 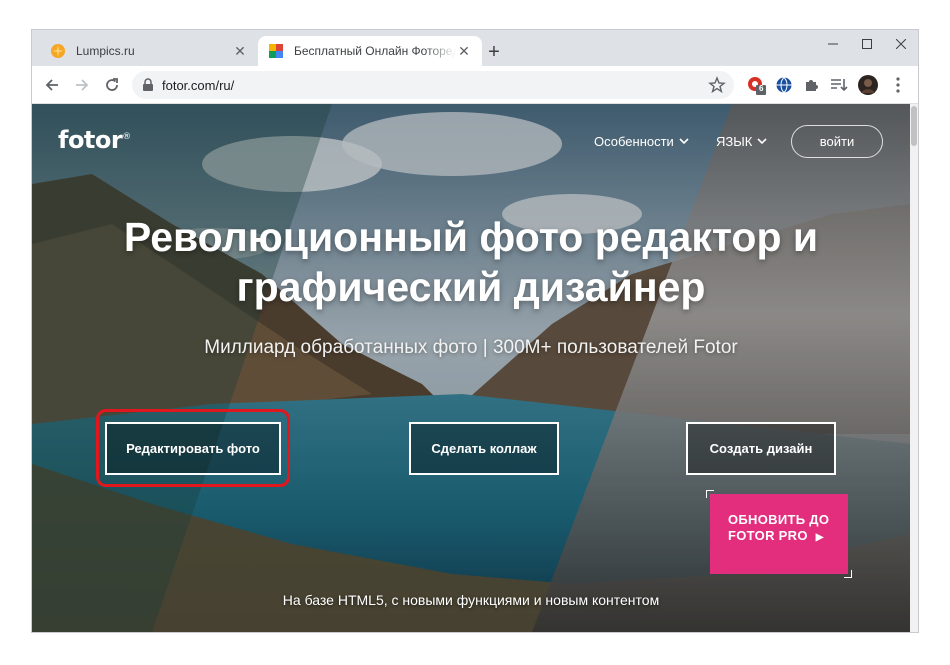 I want to click on globe-extension-icon, so click(x=784, y=85).